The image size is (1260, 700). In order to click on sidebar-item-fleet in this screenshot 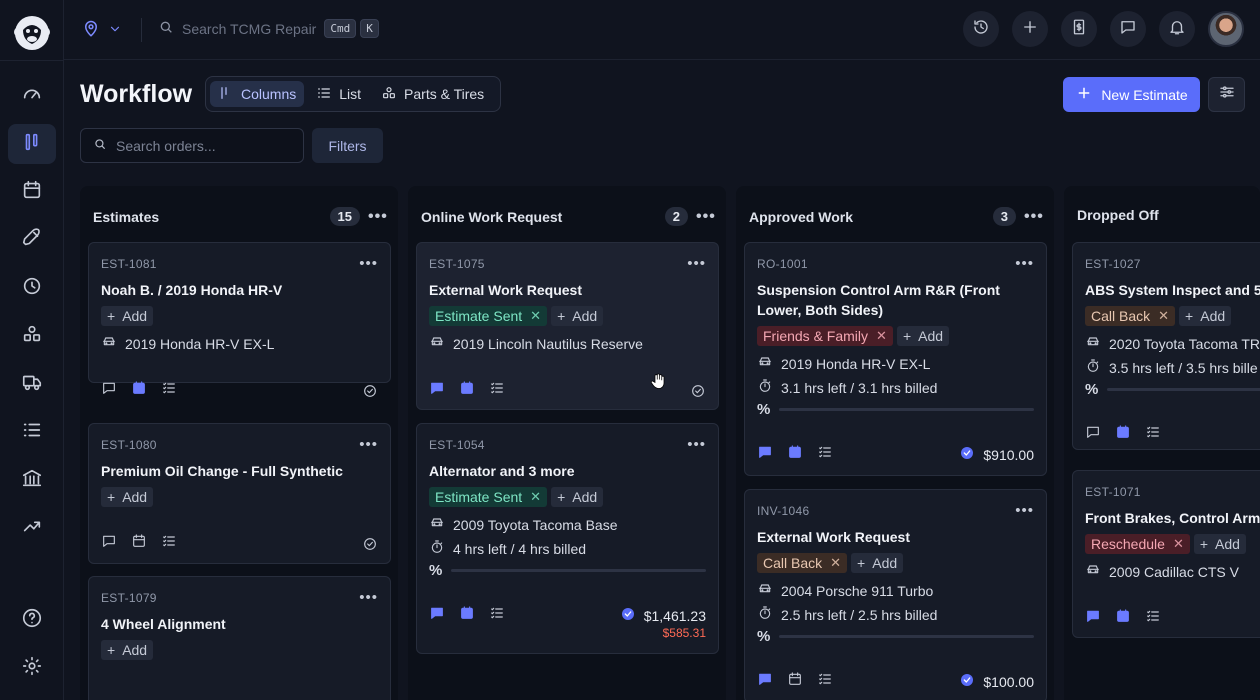, I will do `click(32, 384)`.